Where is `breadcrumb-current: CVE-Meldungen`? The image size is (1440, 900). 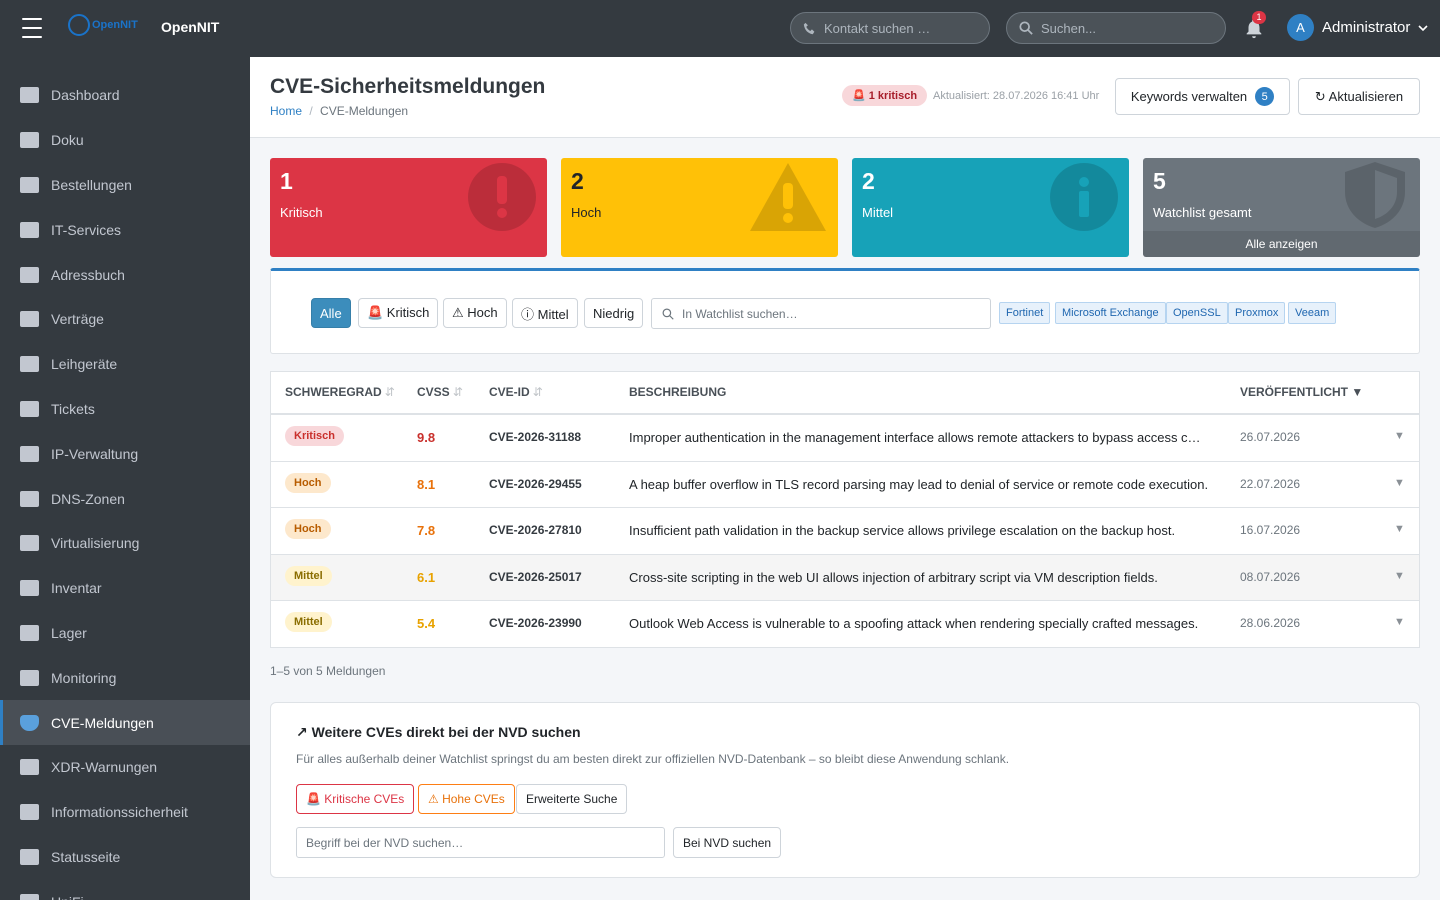 breadcrumb-current: CVE-Meldungen is located at coordinates (364, 111).